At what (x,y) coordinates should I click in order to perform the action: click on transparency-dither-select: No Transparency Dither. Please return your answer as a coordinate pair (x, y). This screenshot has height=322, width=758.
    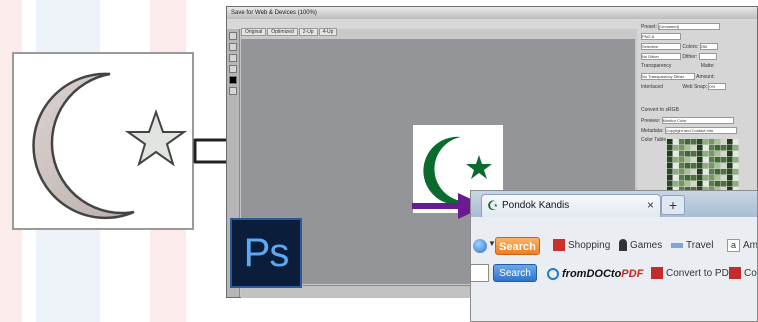
    Looking at the image, I should click on (668, 76).